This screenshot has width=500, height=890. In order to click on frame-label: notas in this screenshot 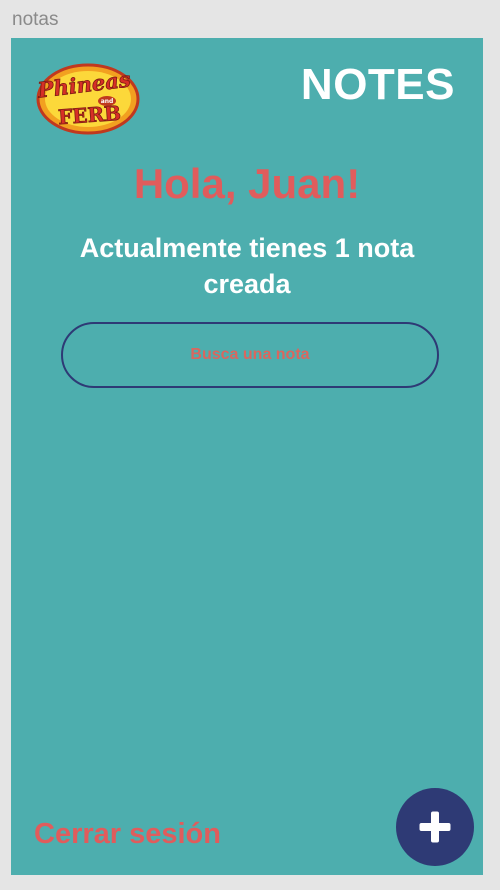, I will do `click(35, 19)`.